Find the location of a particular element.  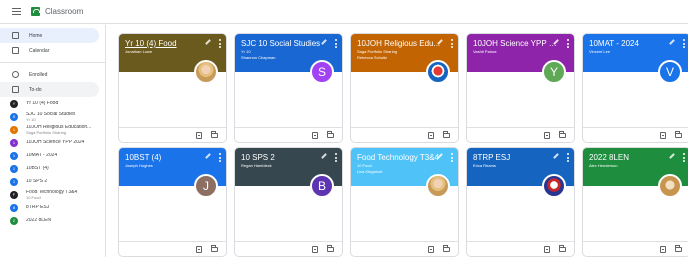

nav-item-calendar: Calendar is located at coordinates (49, 50).